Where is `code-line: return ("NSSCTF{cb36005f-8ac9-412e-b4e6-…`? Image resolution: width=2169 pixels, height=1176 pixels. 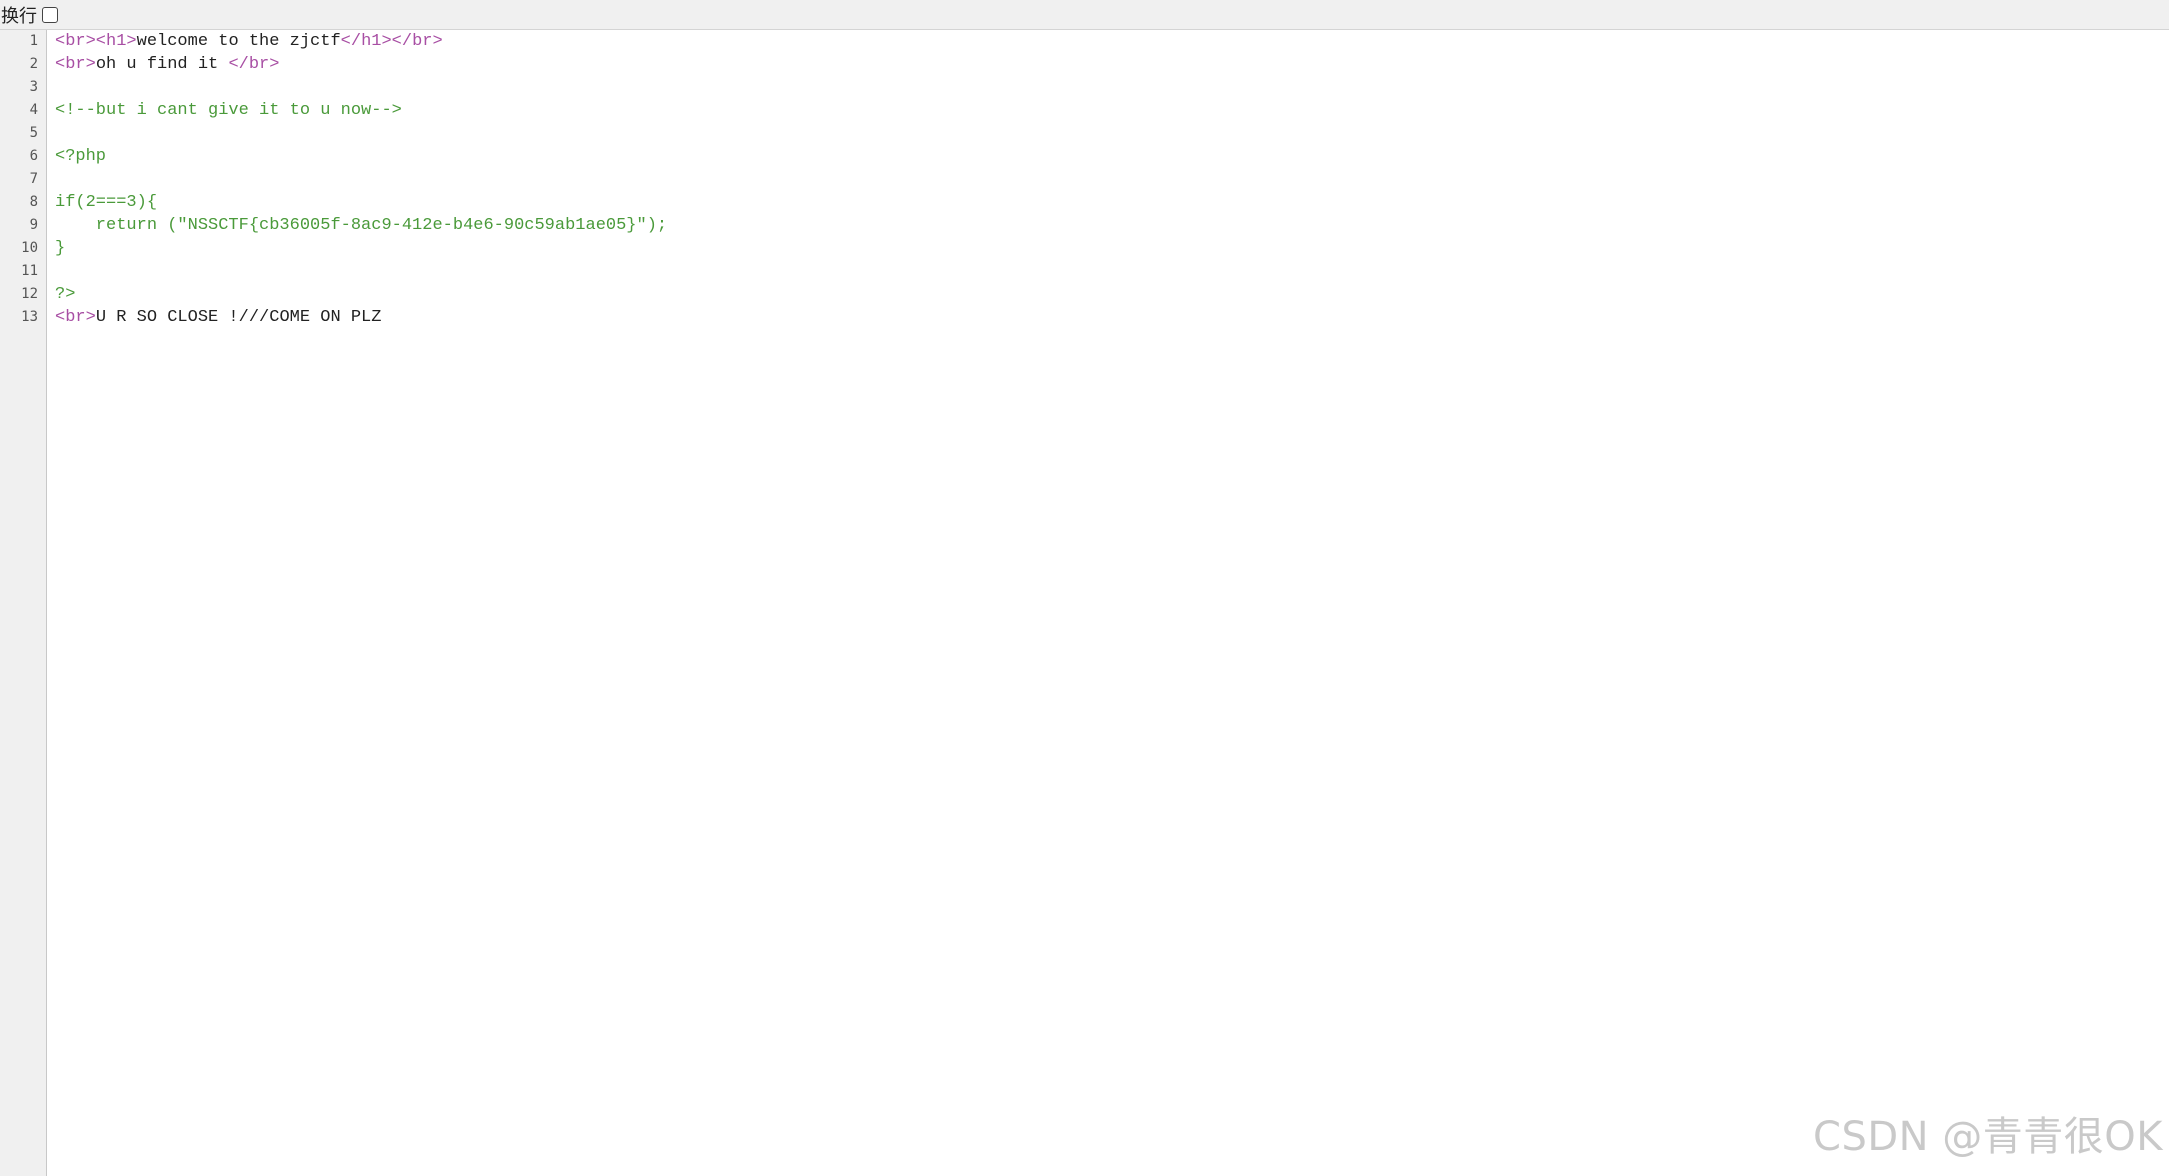 code-line: return ("NSSCTF{cb36005f-8ac9-412e-b4e6-… is located at coordinates (361, 225).